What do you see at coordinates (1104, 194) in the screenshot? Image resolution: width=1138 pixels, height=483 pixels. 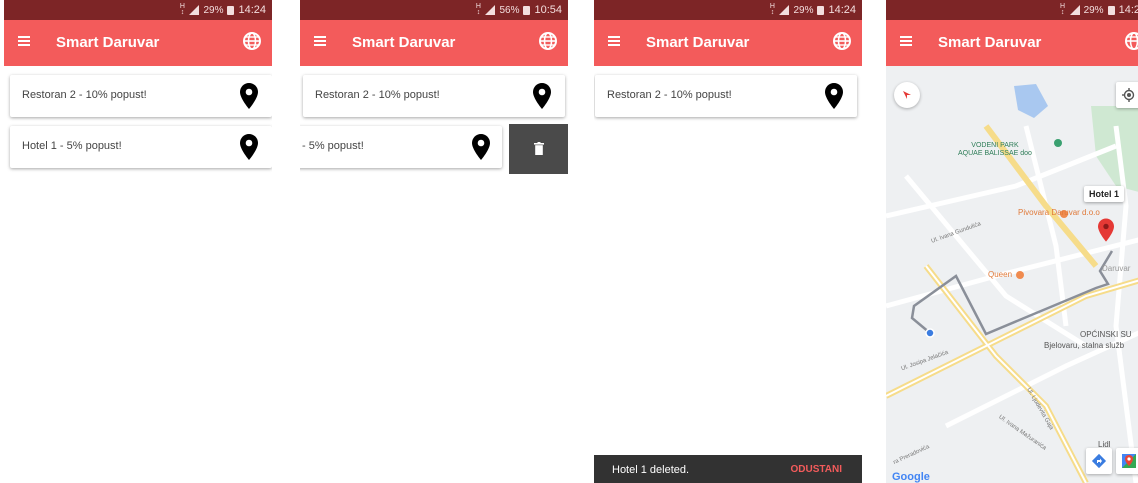 I see `marker-info-window: Hotel 1` at bounding box center [1104, 194].